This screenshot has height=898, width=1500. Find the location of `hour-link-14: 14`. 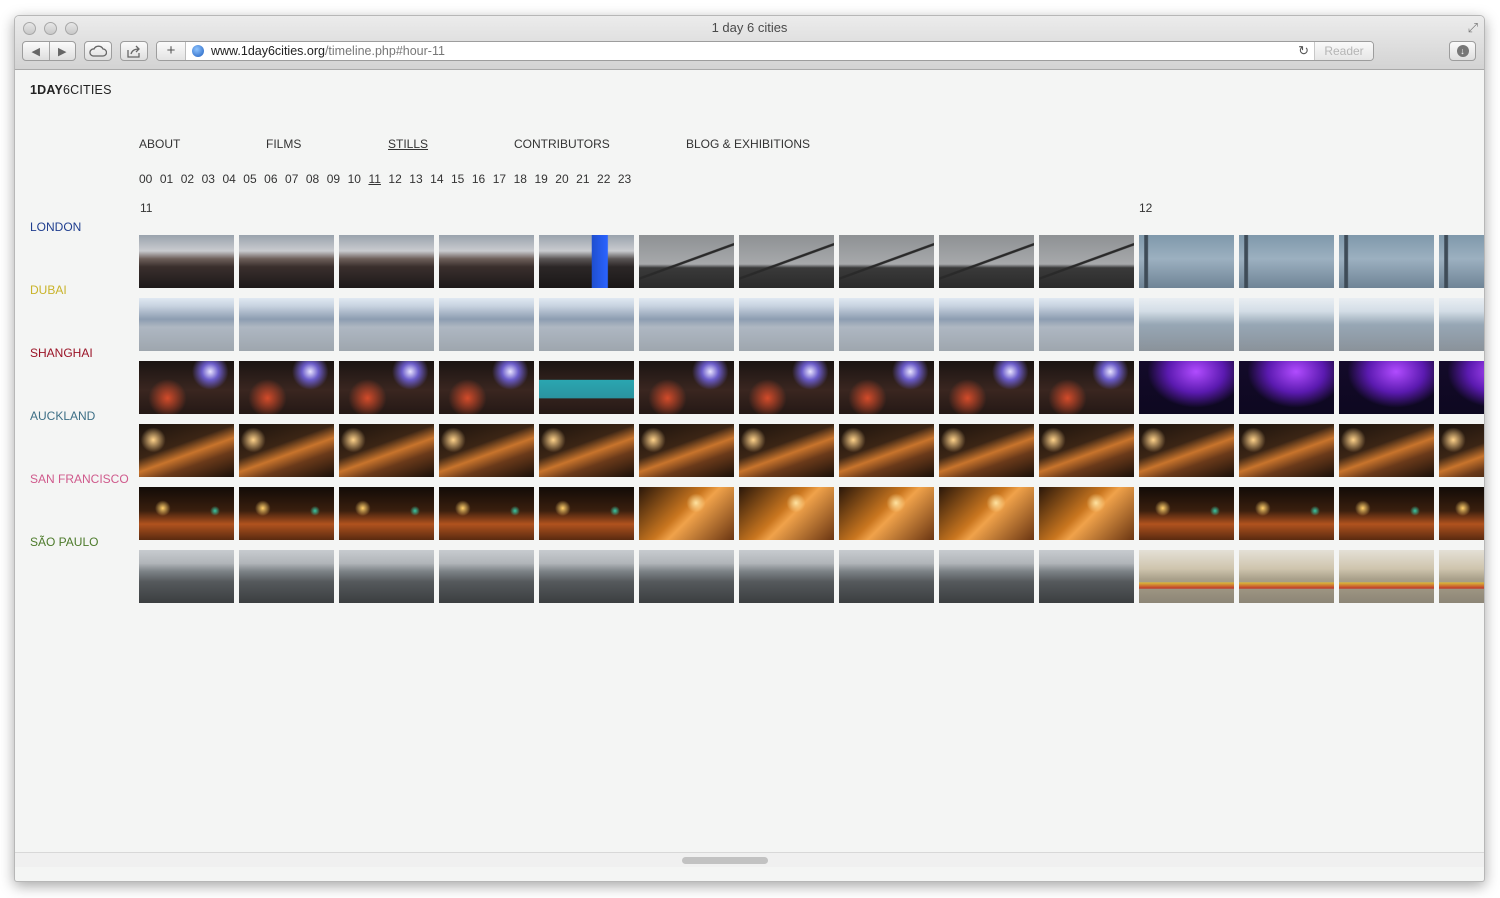

hour-link-14: 14 is located at coordinates (436, 179).